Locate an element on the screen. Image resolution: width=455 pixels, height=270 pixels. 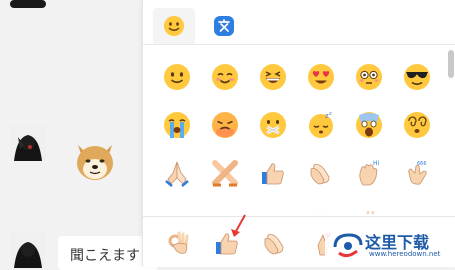
emoji-folded-hands is located at coordinates (177, 173).